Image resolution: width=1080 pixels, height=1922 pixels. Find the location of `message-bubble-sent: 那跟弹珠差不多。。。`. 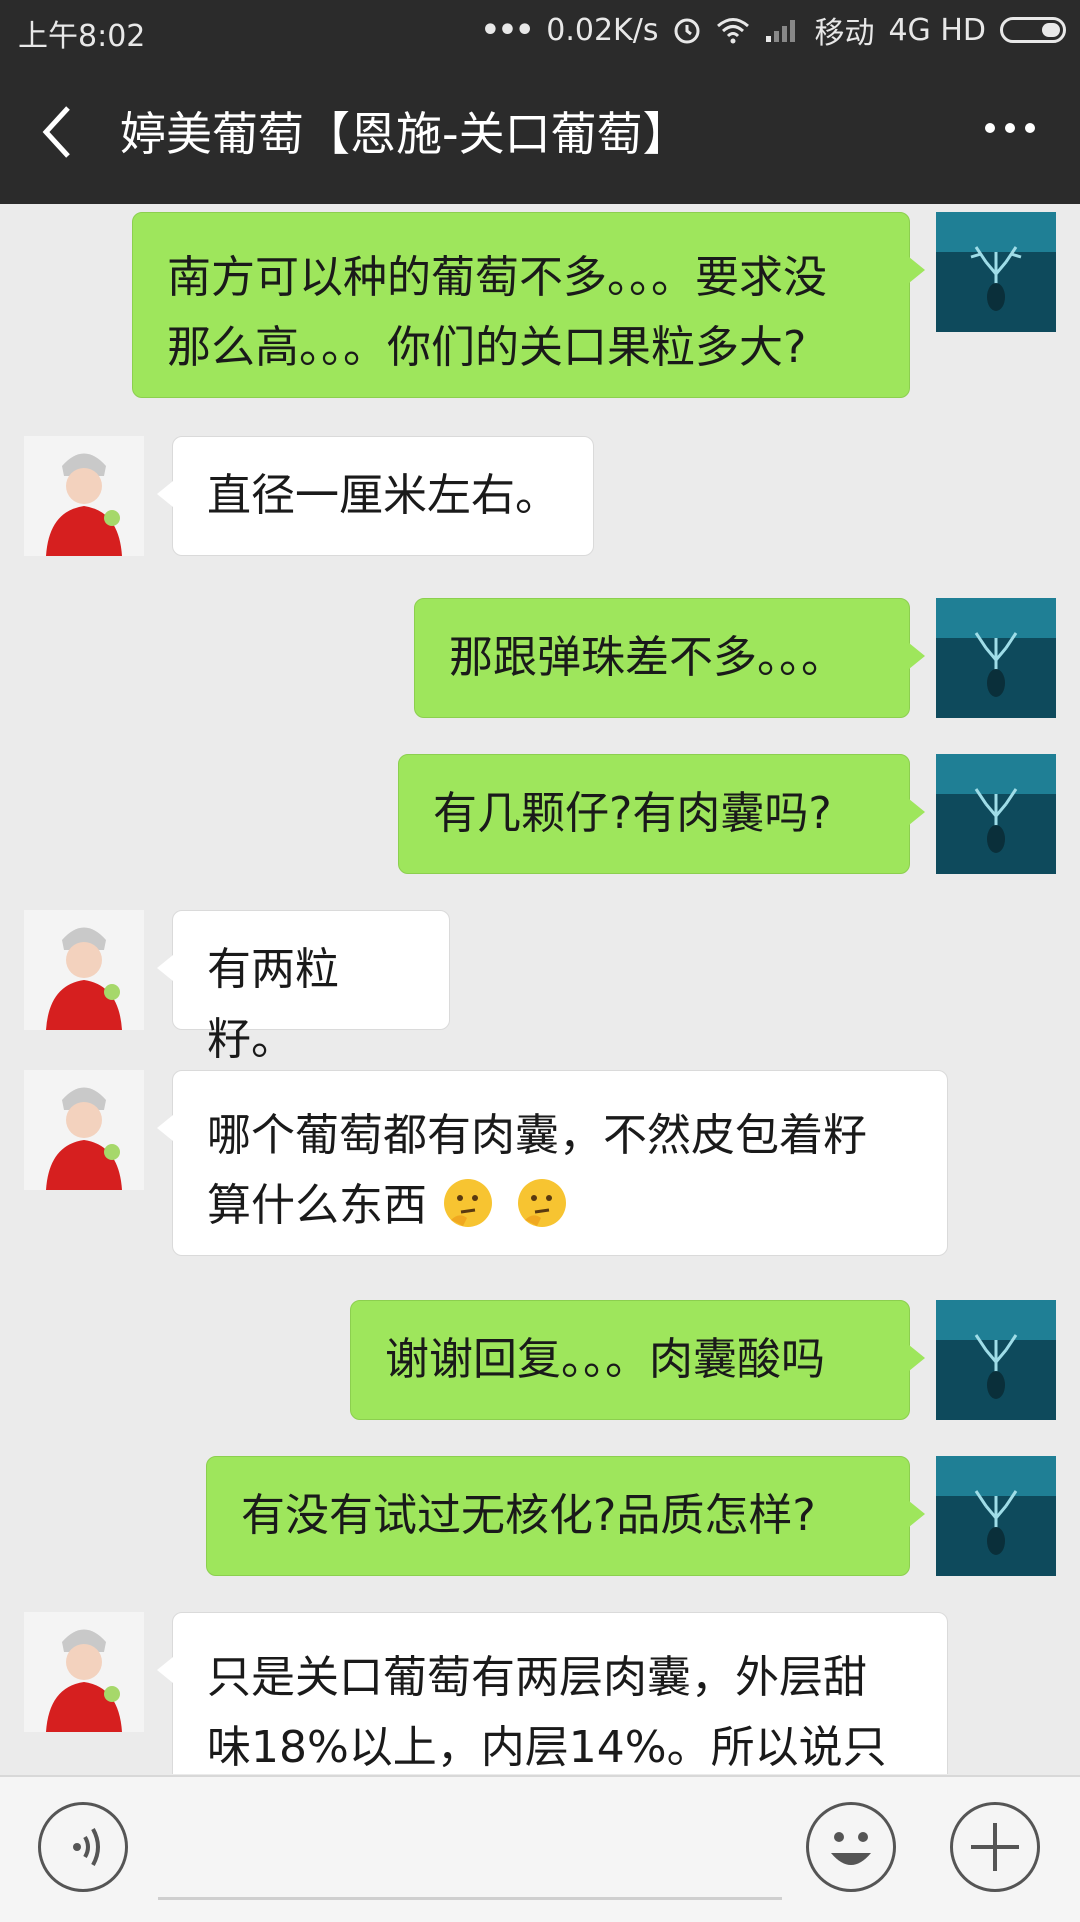

message-bubble-sent: 那跟弹珠差不多。。。 is located at coordinates (669, 658).